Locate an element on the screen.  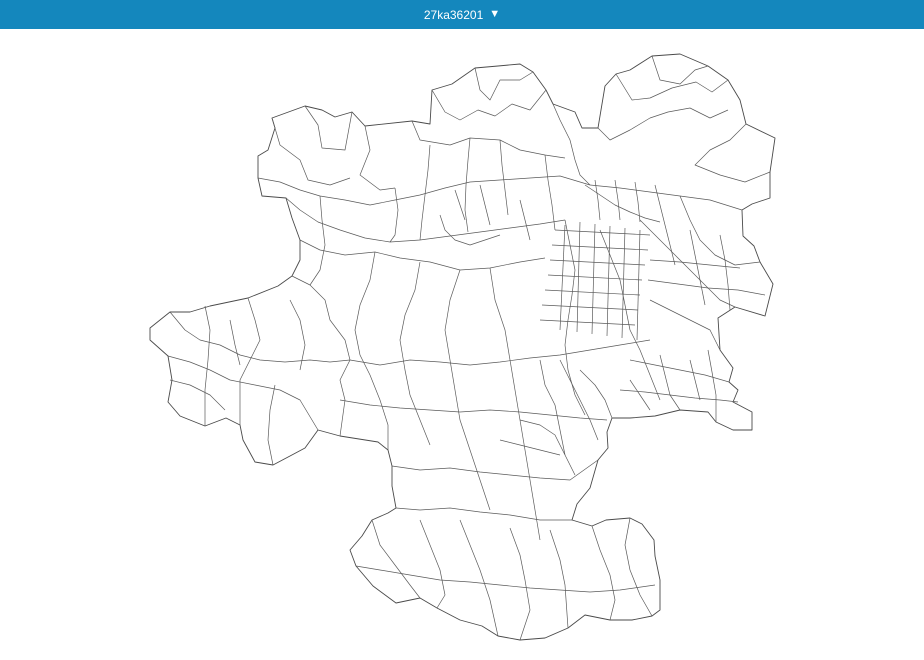
header-bar: 27ka36201 ▼ is located at coordinates (462, 14).